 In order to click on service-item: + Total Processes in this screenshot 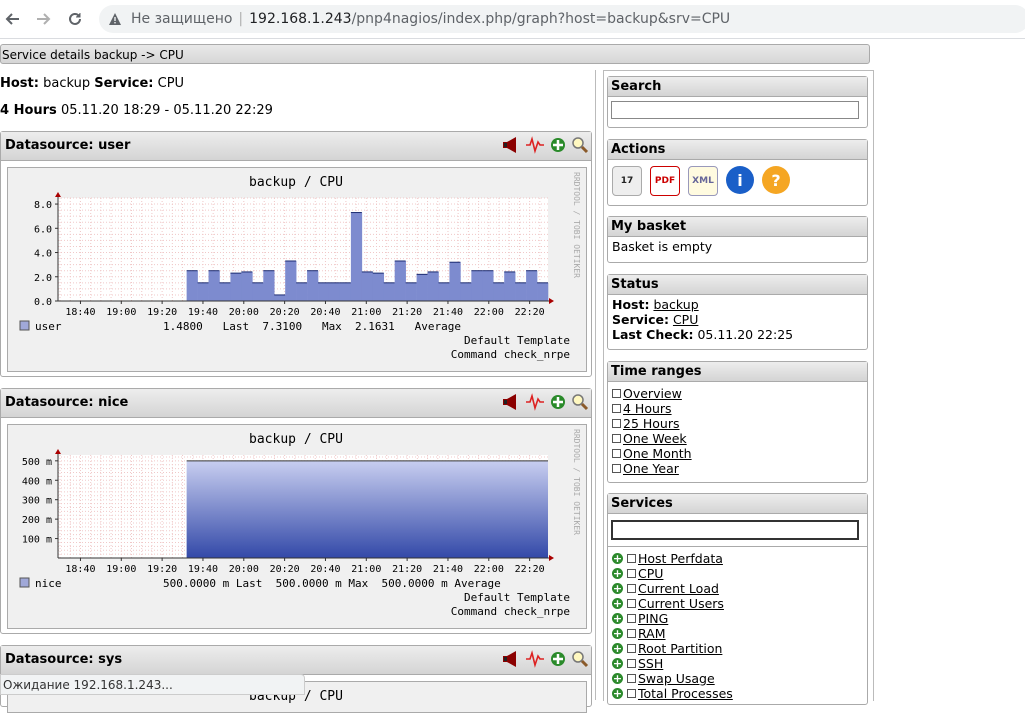, I will do `click(737, 693)`.